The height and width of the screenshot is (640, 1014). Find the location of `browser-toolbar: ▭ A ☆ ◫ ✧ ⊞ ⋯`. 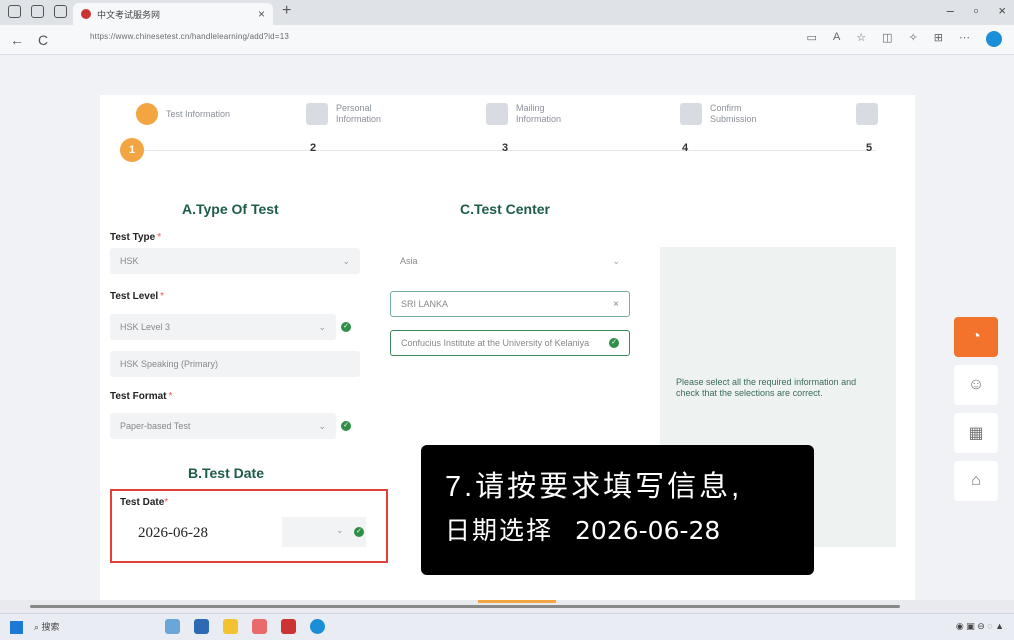

browser-toolbar: ▭ A ☆ ◫ ✧ ⊞ ⋯ is located at coordinates (904, 39).